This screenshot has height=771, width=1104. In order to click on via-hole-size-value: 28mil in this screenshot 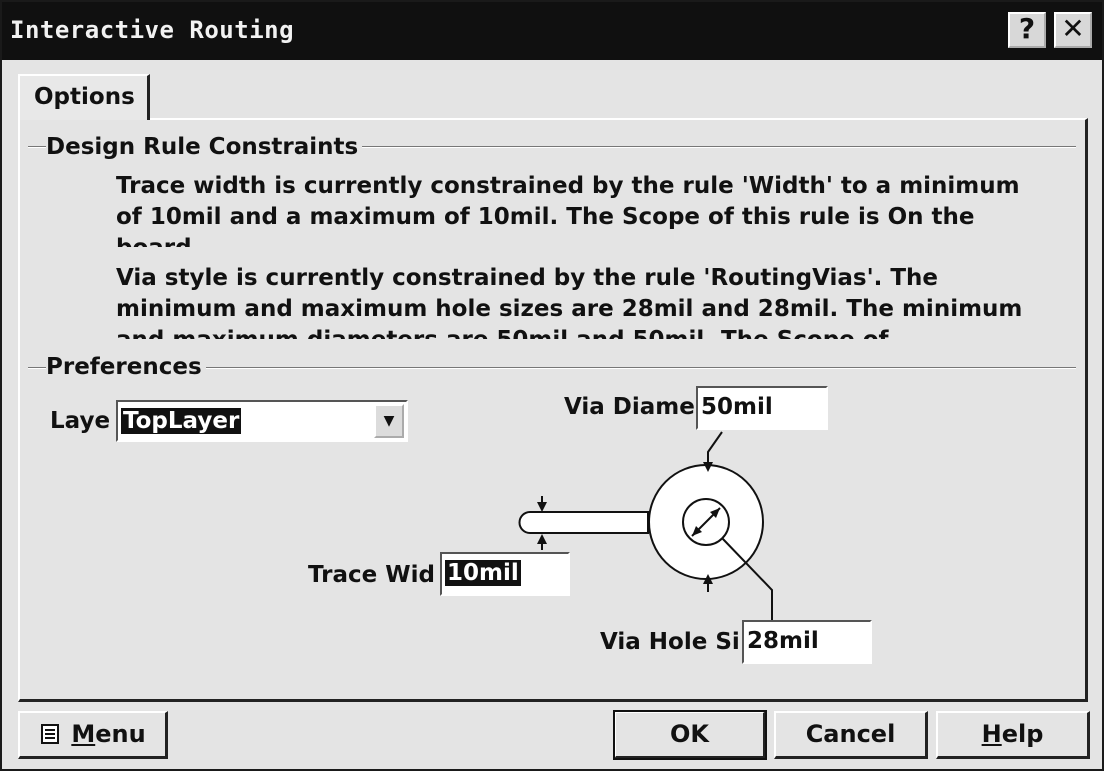, I will do `click(783, 641)`.